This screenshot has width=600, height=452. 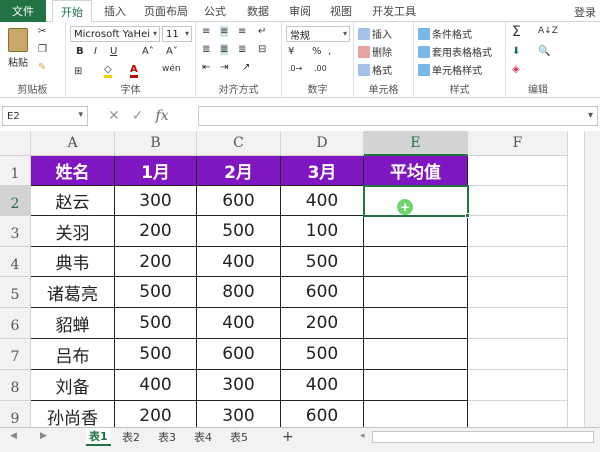 What do you see at coordinates (239, 171) in the screenshot?
I see `header-cell: 2月` at bounding box center [239, 171].